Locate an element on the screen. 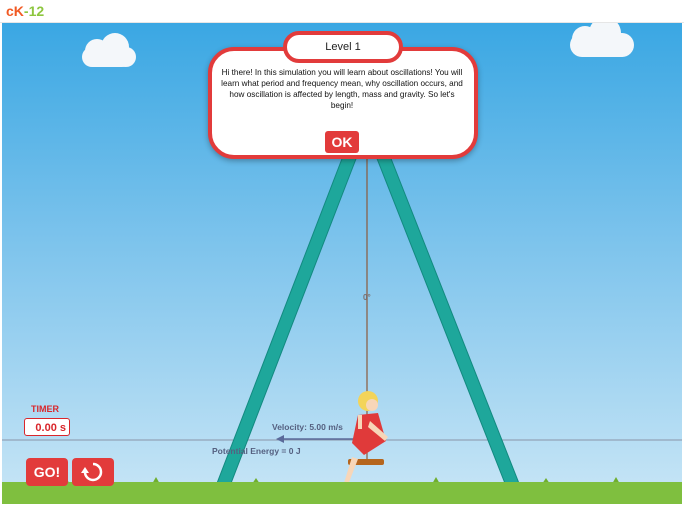 The height and width of the screenshot is (506, 684). timer-display: 0.00 s is located at coordinates (47, 427).